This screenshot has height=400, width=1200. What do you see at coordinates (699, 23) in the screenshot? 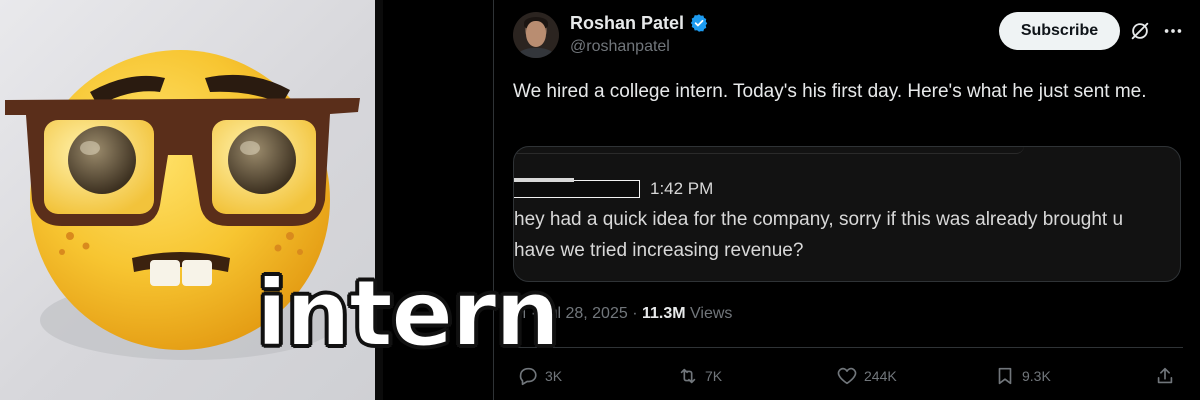
I see `verified-icon` at bounding box center [699, 23].